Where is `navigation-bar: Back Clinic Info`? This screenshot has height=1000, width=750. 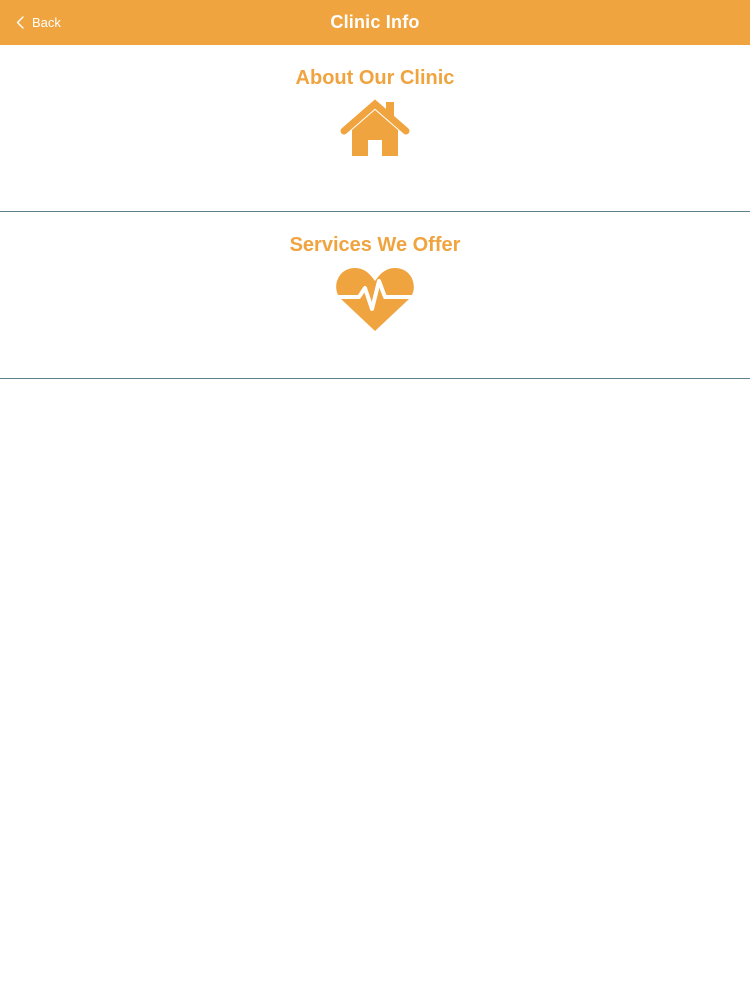
navigation-bar: Back Clinic Info is located at coordinates (375, 22).